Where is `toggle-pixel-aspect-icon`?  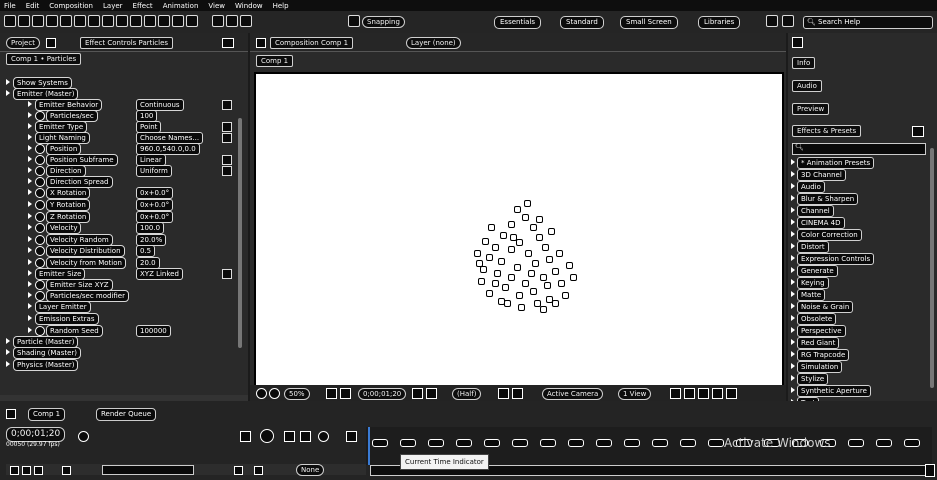 toggle-pixel-aspect-icon is located at coordinates (675, 393).